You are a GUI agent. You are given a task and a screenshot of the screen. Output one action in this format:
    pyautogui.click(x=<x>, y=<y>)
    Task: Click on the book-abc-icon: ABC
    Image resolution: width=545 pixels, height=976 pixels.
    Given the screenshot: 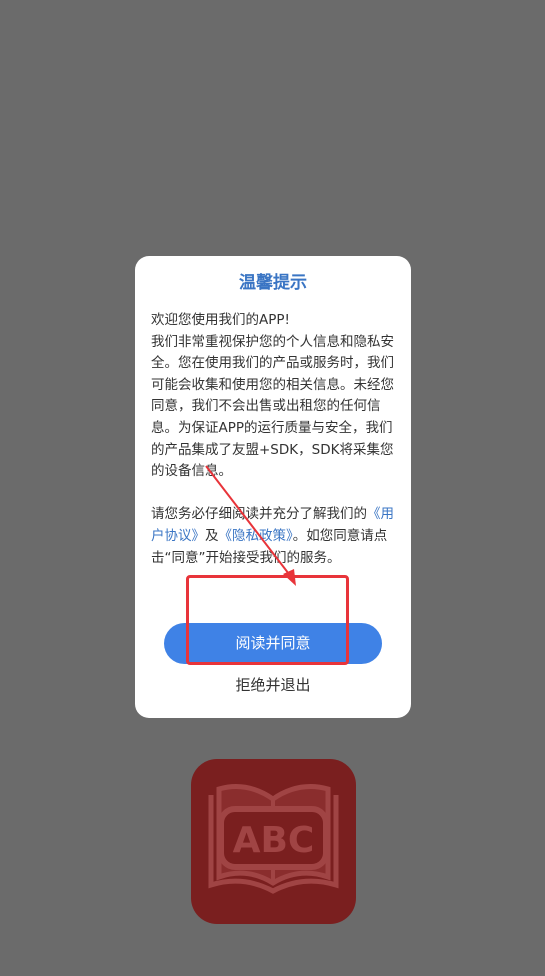 What is the action you would take?
    pyautogui.click(x=273, y=841)
    